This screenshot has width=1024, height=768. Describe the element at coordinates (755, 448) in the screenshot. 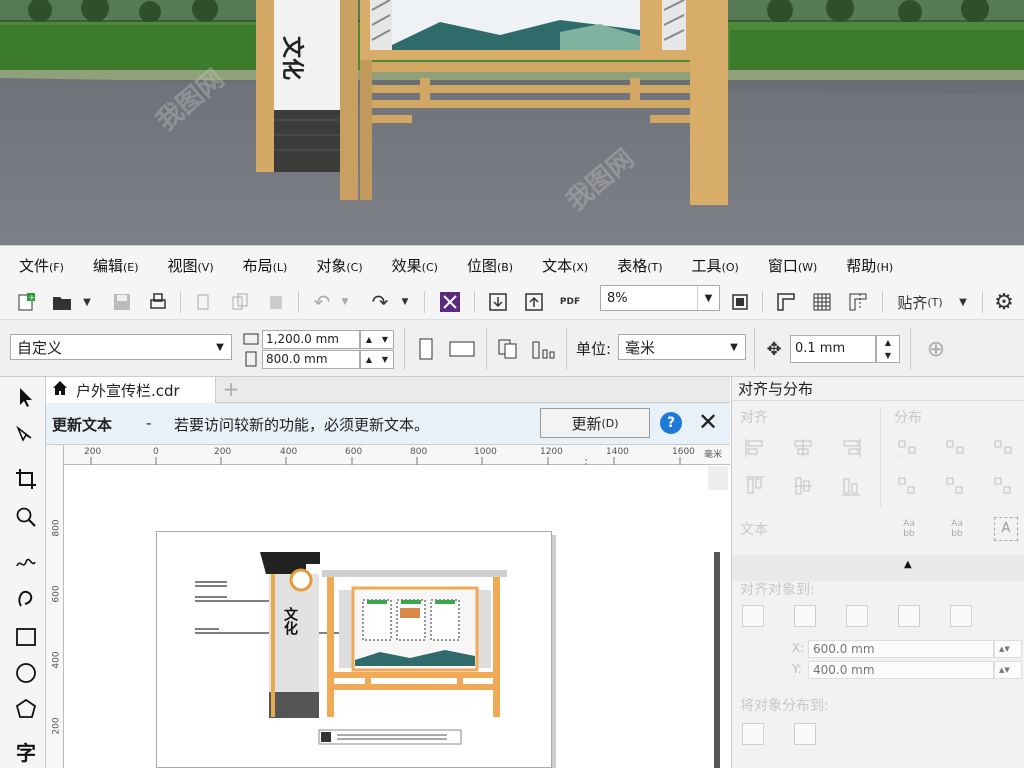

I see `align-left-icon` at that location.